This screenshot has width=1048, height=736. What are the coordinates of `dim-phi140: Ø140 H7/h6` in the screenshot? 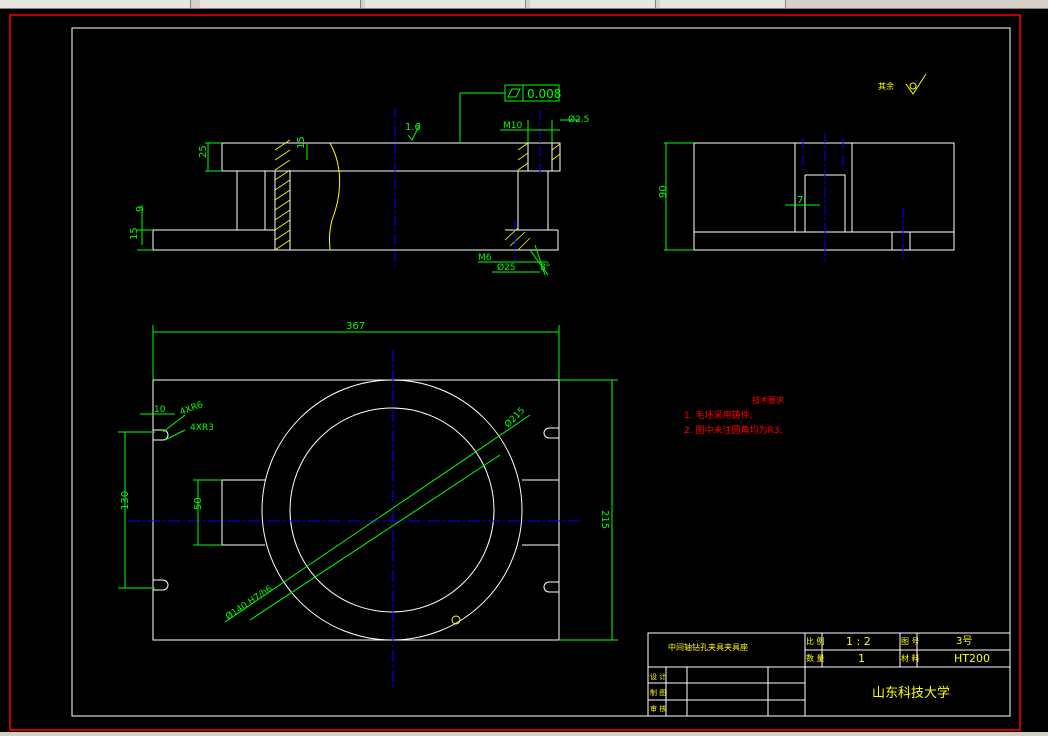 It's located at (249, 603).